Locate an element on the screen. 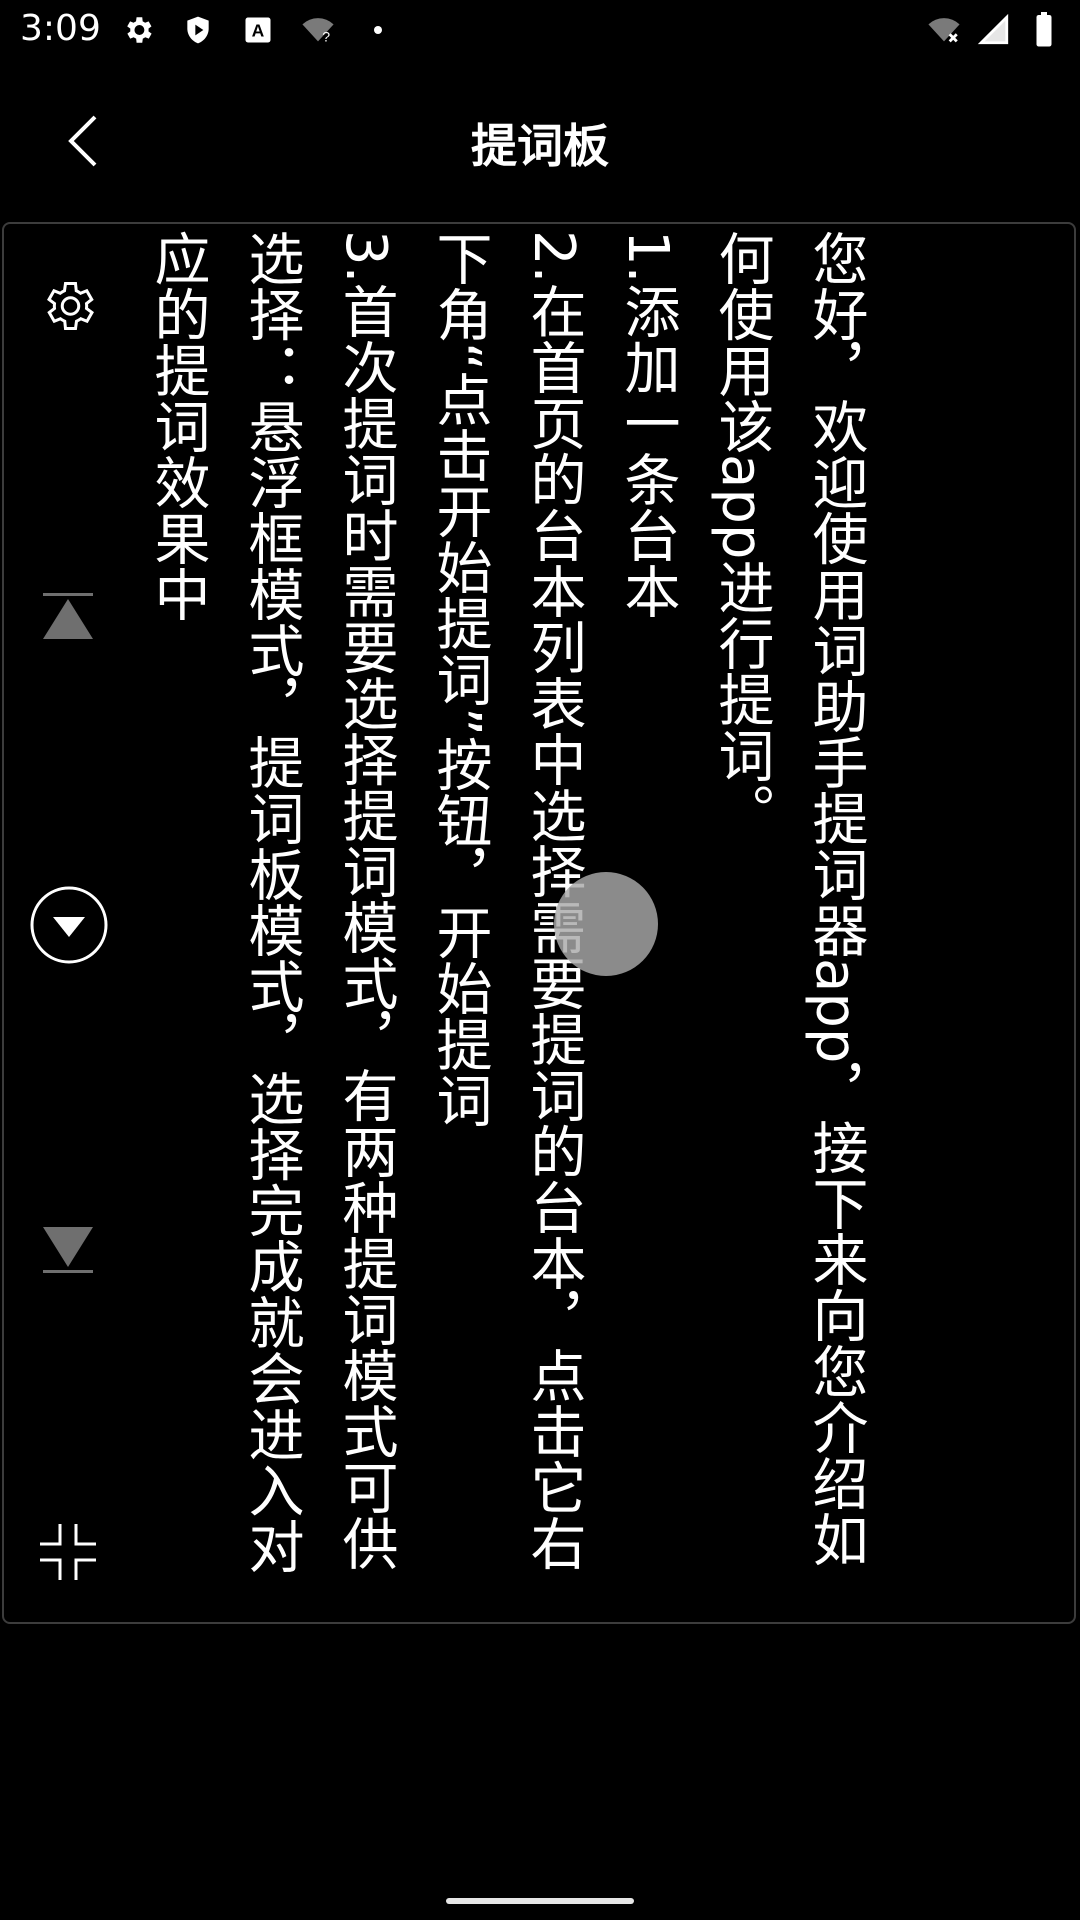  svg-text: A is located at coordinates (258, 30).